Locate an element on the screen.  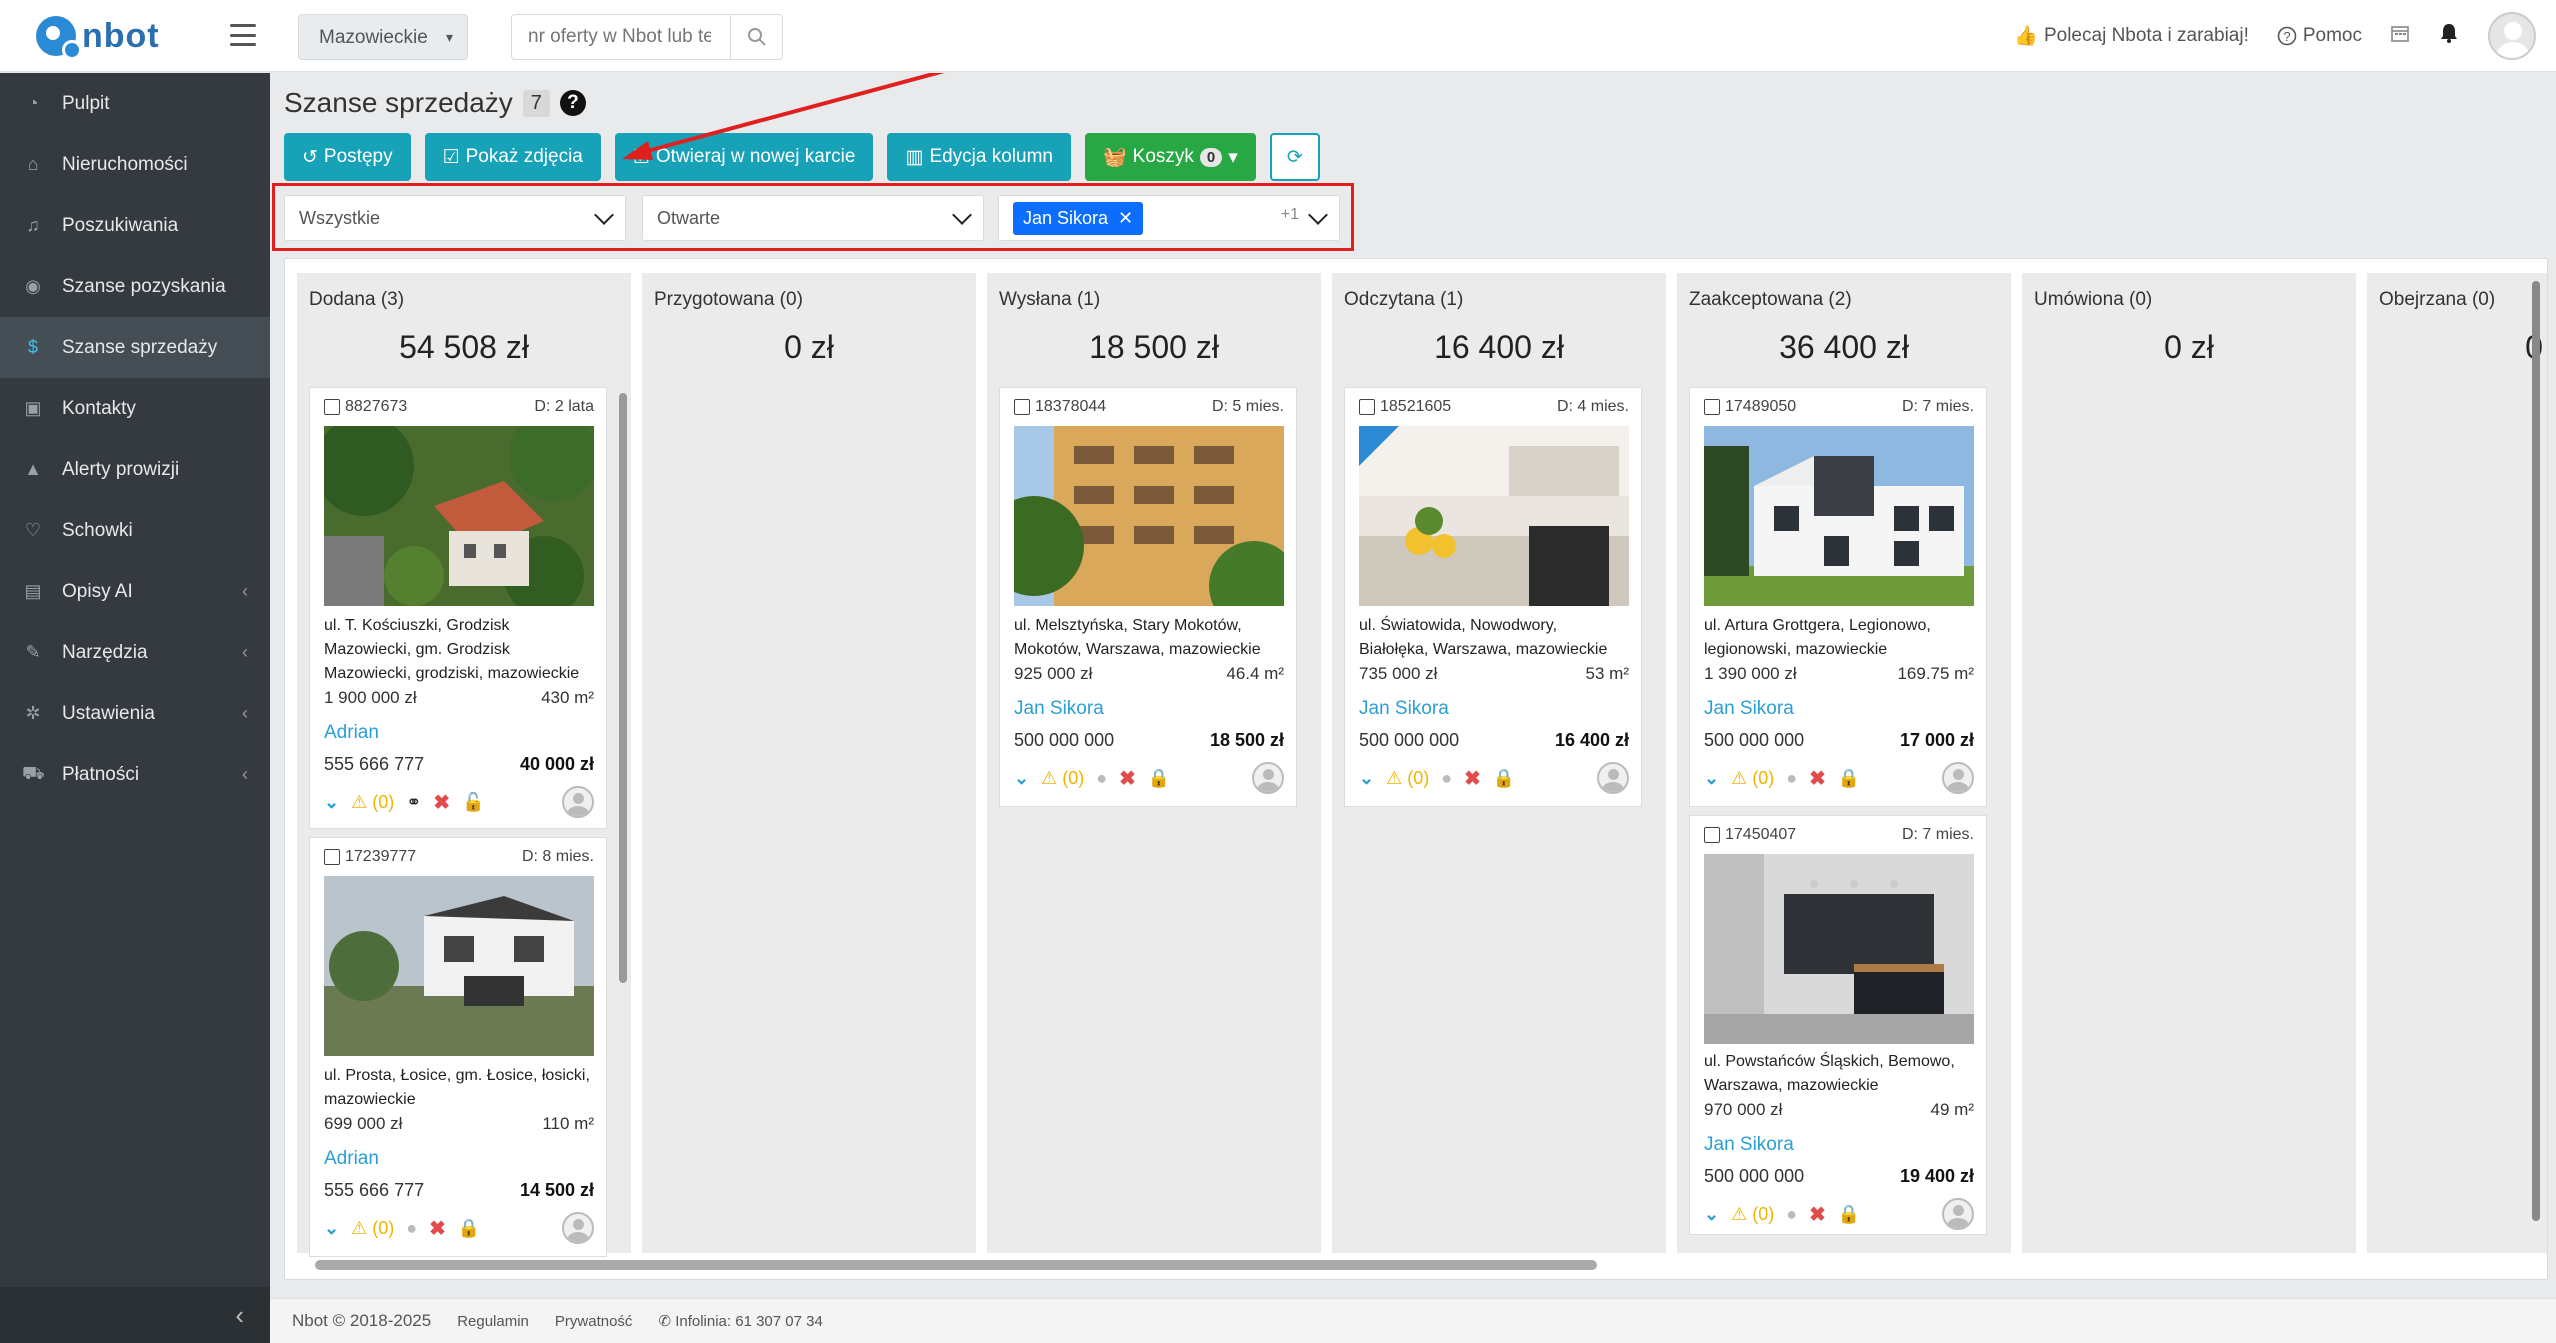
status-filter: Otwarte is located at coordinates (813, 218).